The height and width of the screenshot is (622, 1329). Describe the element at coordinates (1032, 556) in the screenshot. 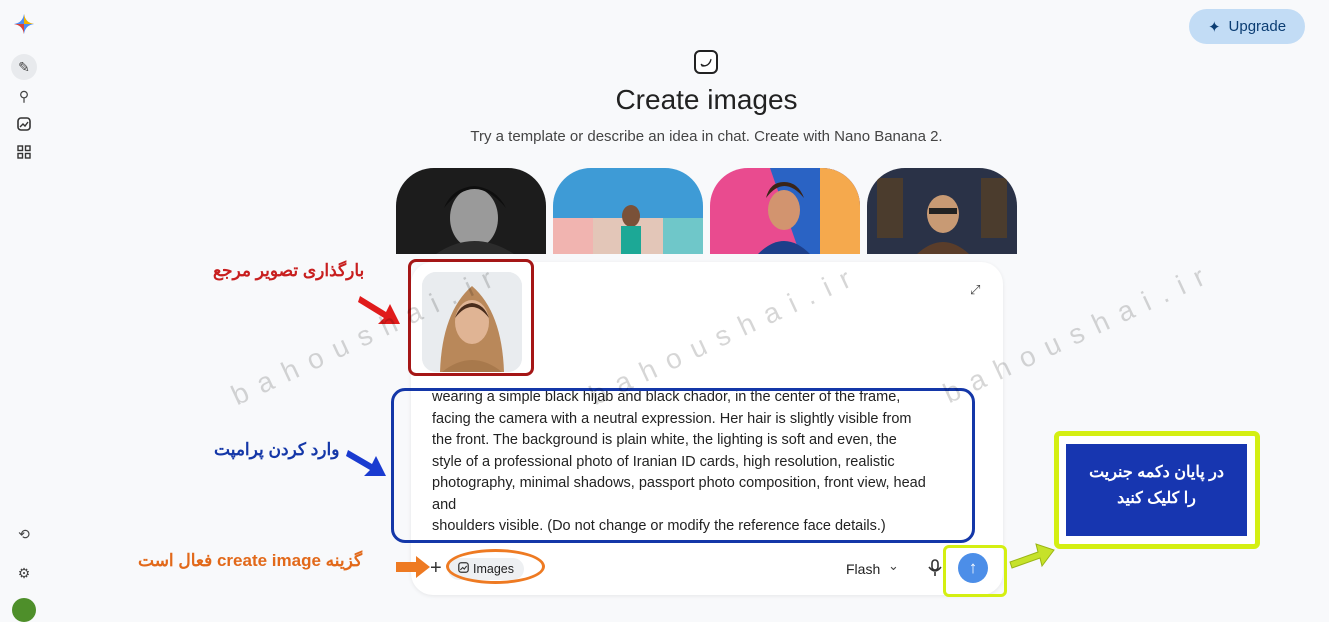

I see `lime-arrow-icon` at that location.